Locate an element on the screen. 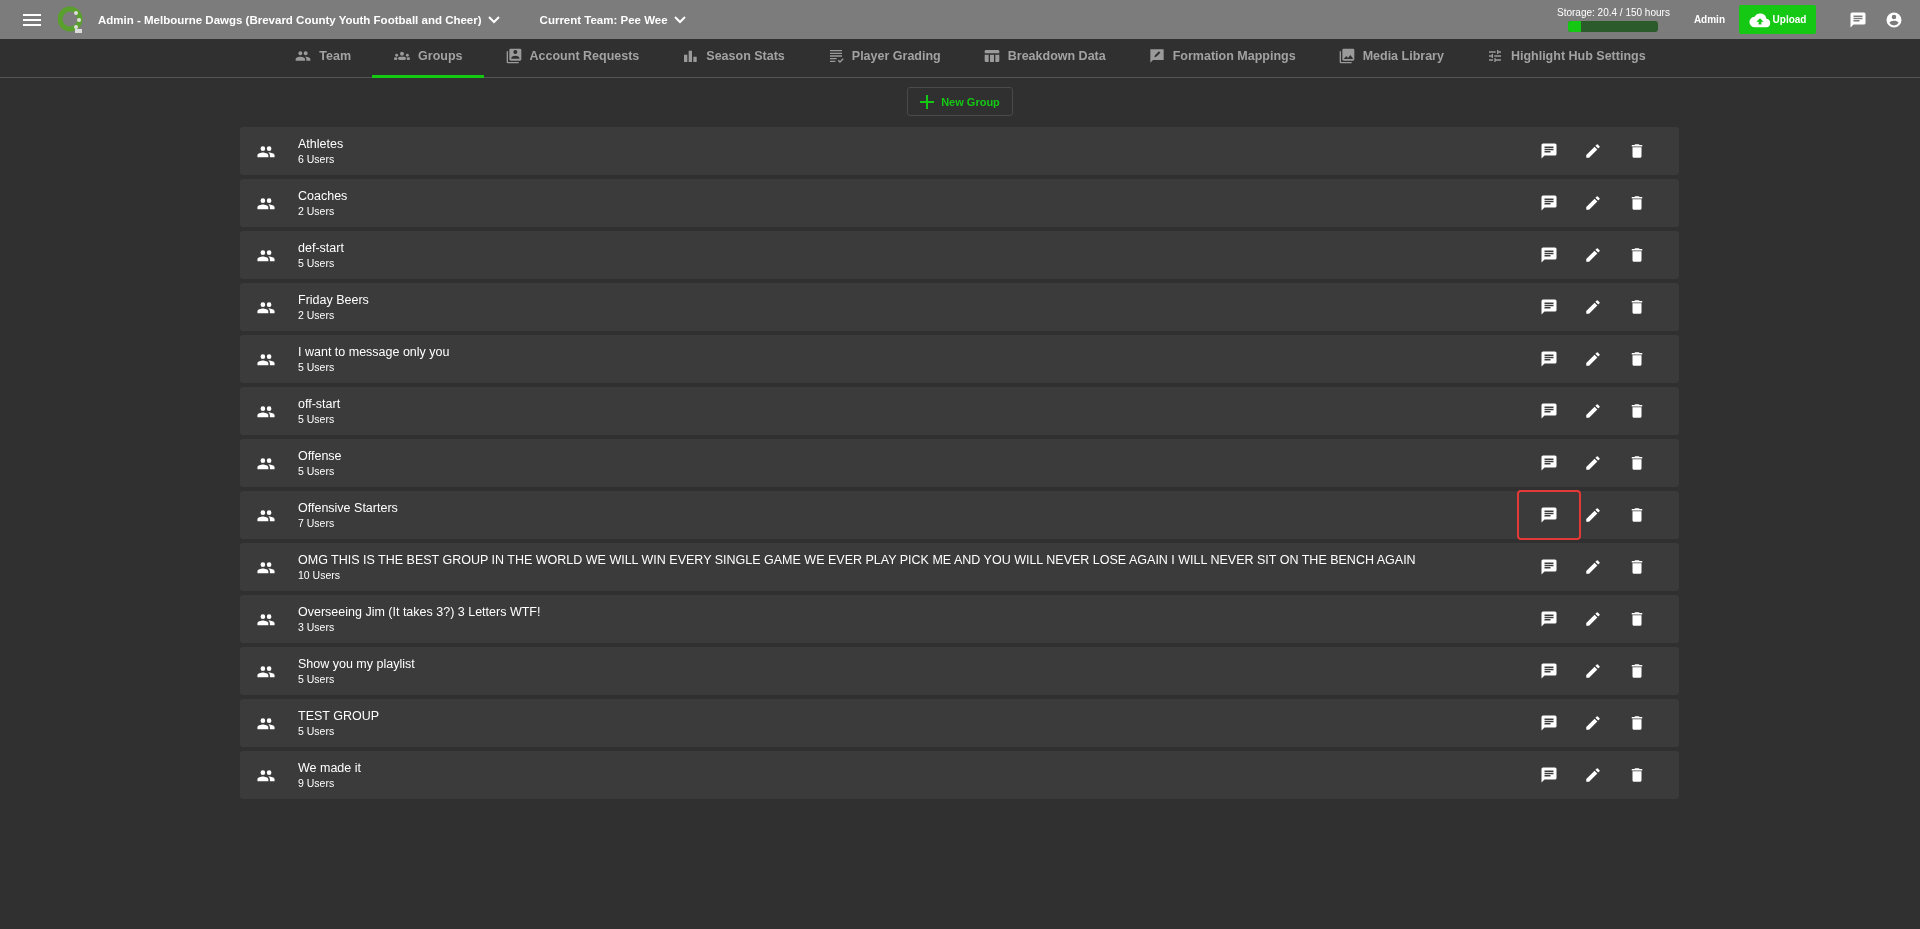 The image size is (1920, 929). group-row: def-start 5 Users is located at coordinates (959, 255).